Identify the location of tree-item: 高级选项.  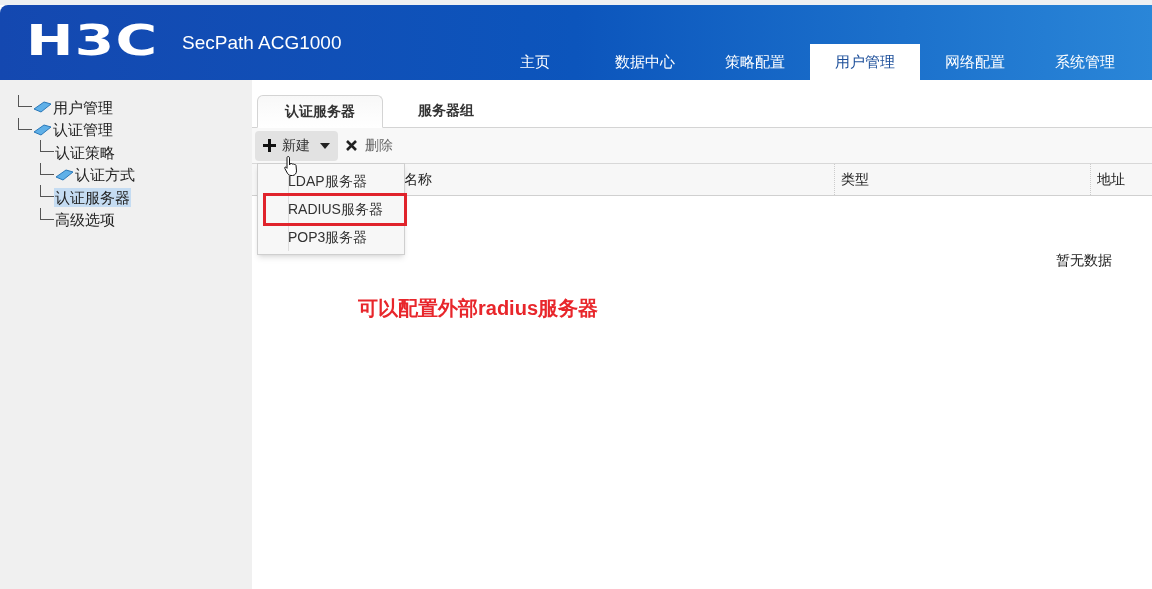
(85, 220).